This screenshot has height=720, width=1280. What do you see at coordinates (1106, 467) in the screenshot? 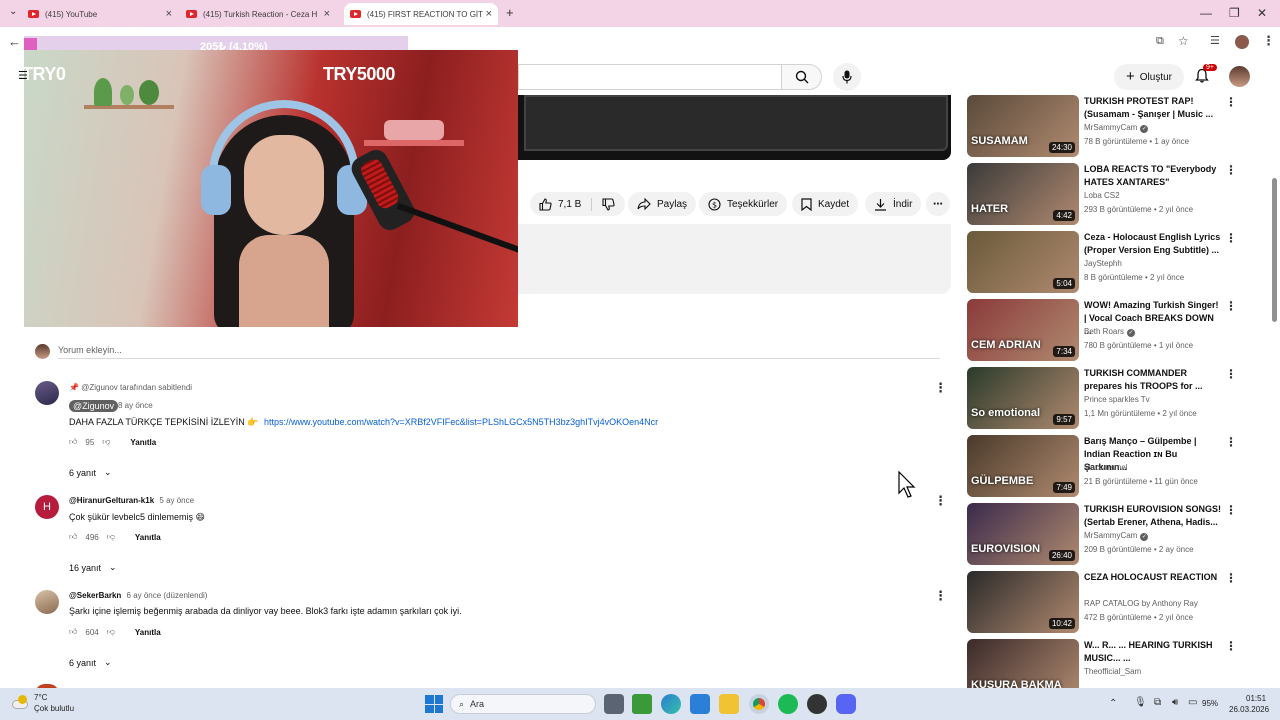
I see `channel-name: Maccaramel` at bounding box center [1106, 467].